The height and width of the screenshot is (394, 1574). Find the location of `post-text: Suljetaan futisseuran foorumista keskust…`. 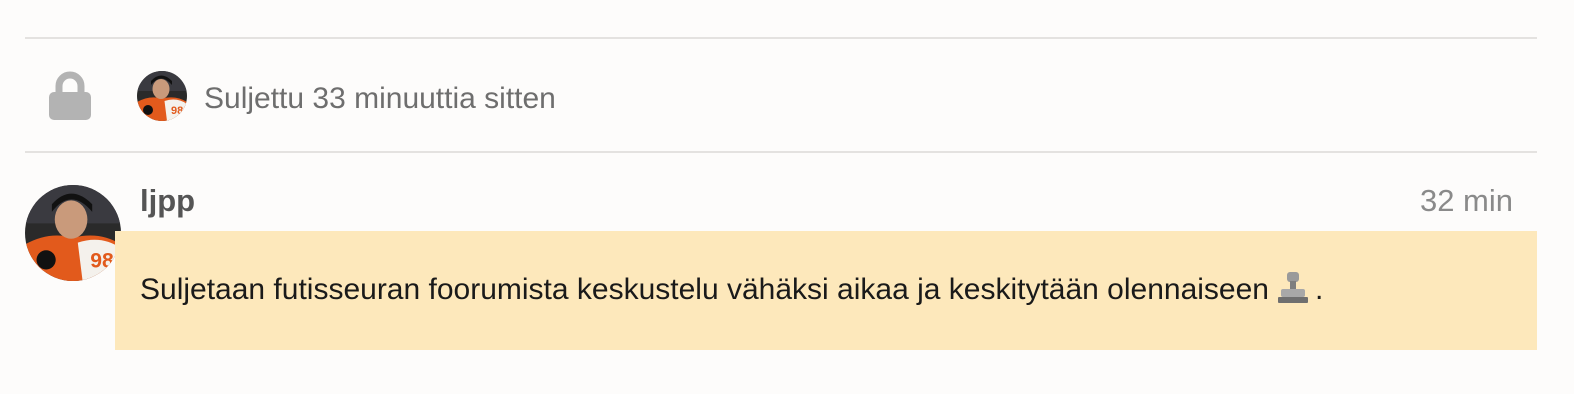

post-text: Suljetaan futisseuran foorumista keskust… is located at coordinates (731, 289).